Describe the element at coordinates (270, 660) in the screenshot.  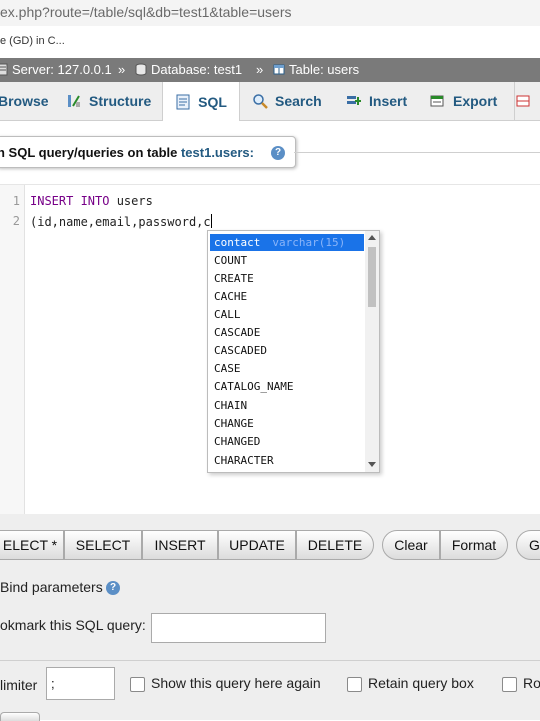
I see `divider` at that location.